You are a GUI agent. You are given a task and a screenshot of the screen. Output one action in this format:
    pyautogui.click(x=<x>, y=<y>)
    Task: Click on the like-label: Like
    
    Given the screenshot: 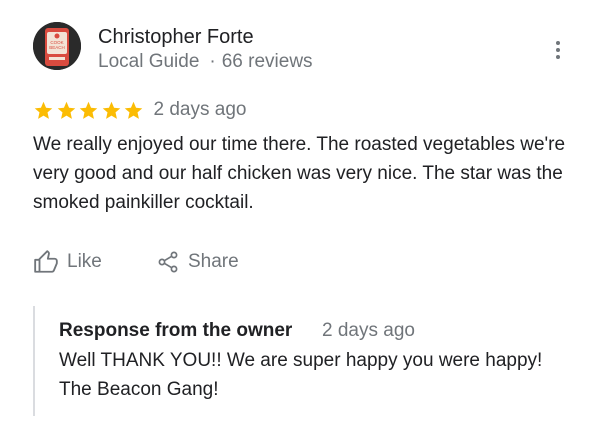 What is the action you would take?
    pyautogui.click(x=84, y=261)
    